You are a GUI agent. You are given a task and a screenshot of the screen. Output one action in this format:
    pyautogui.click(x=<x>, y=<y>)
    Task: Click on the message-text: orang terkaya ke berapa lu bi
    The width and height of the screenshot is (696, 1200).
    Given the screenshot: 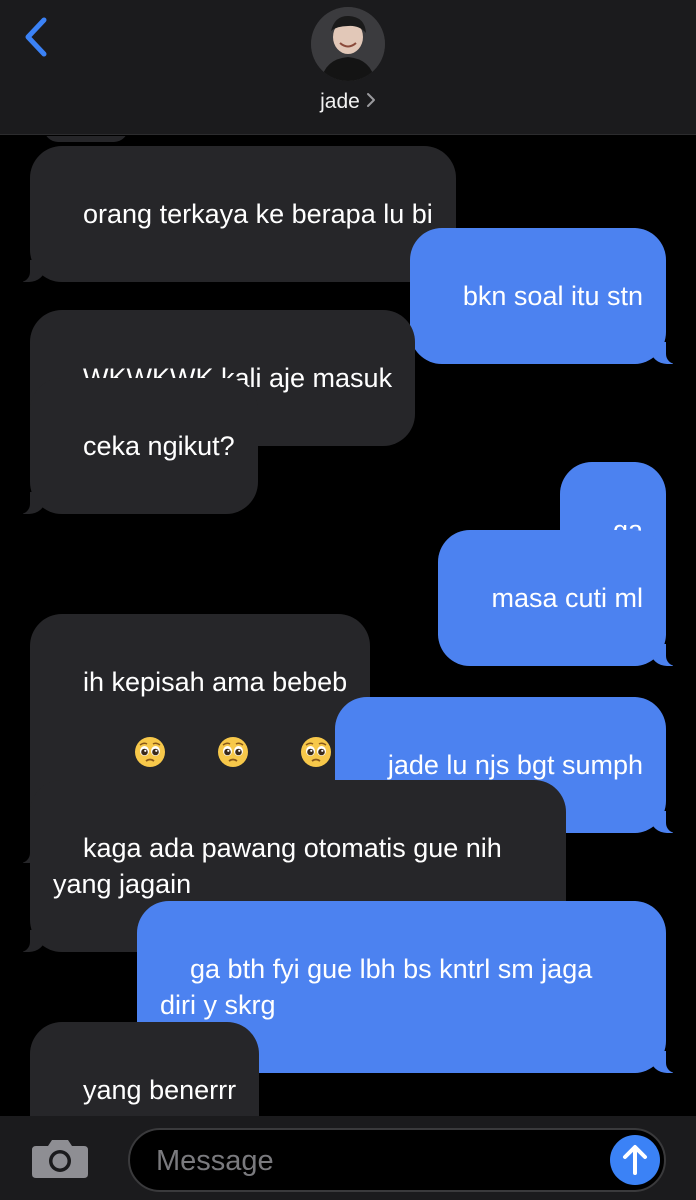 What is the action you would take?
    pyautogui.click(x=258, y=214)
    